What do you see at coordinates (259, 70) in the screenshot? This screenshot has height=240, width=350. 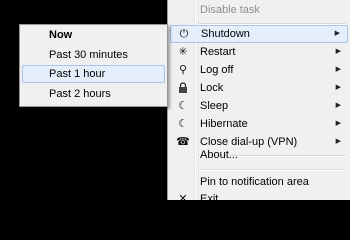 I see `menu-item-log-off: ⚲ Log off ▶` at bounding box center [259, 70].